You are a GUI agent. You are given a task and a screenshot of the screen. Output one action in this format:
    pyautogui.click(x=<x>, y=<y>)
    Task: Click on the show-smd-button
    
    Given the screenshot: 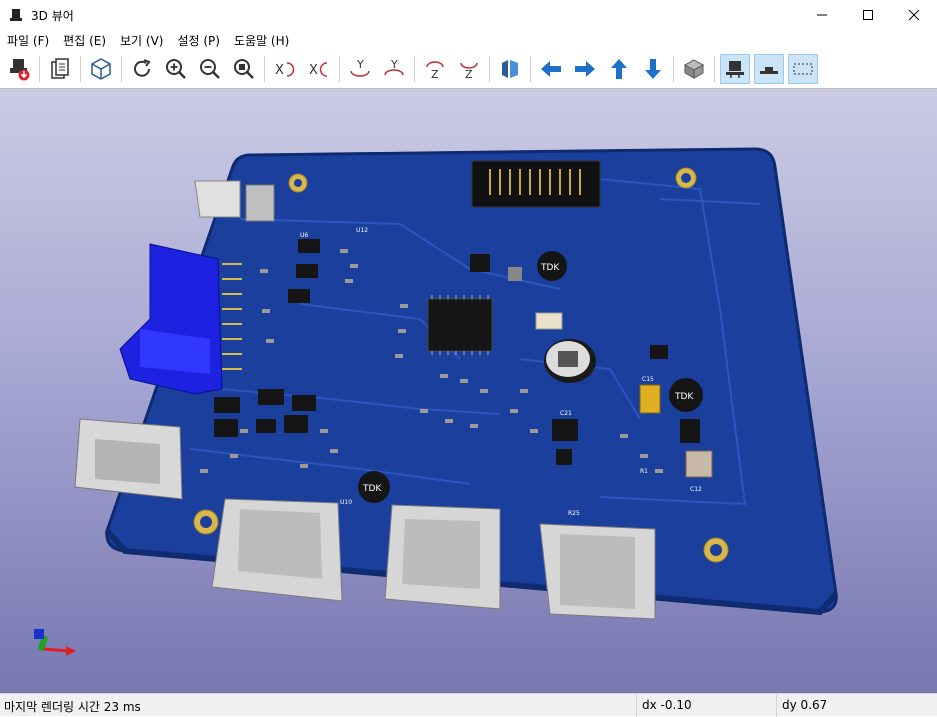 What is the action you would take?
    pyautogui.click(x=769, y=69)
    